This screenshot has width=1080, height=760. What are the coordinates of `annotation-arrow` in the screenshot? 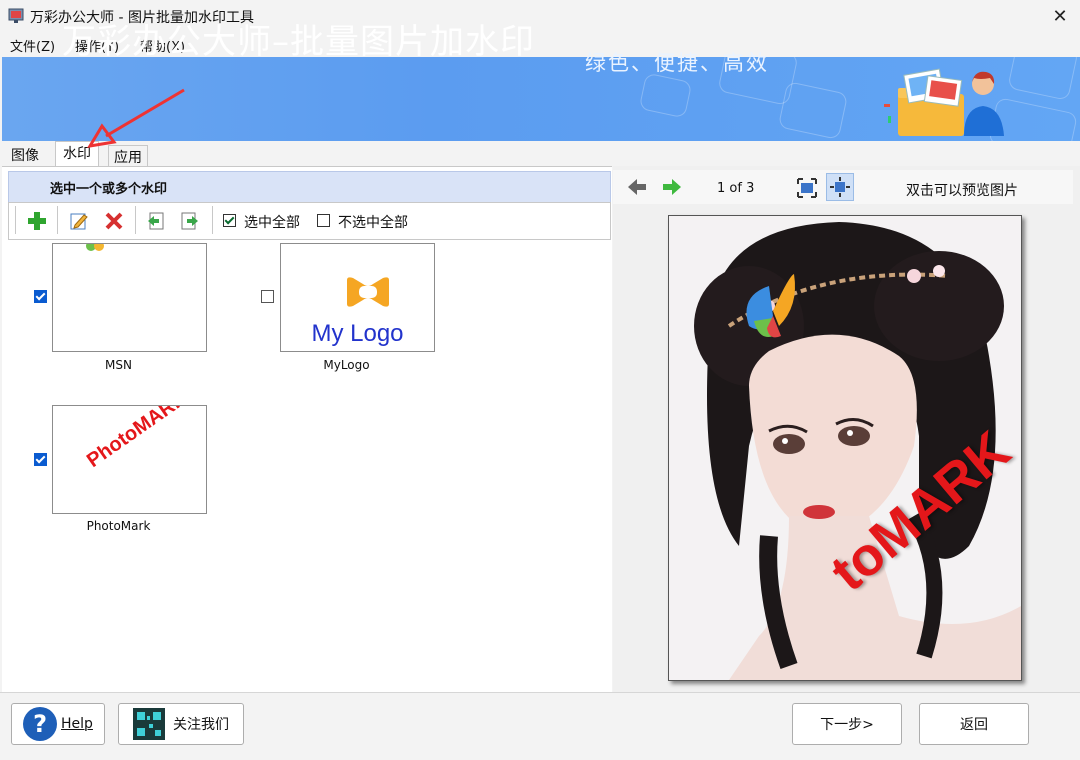 It's located at (135, 119).